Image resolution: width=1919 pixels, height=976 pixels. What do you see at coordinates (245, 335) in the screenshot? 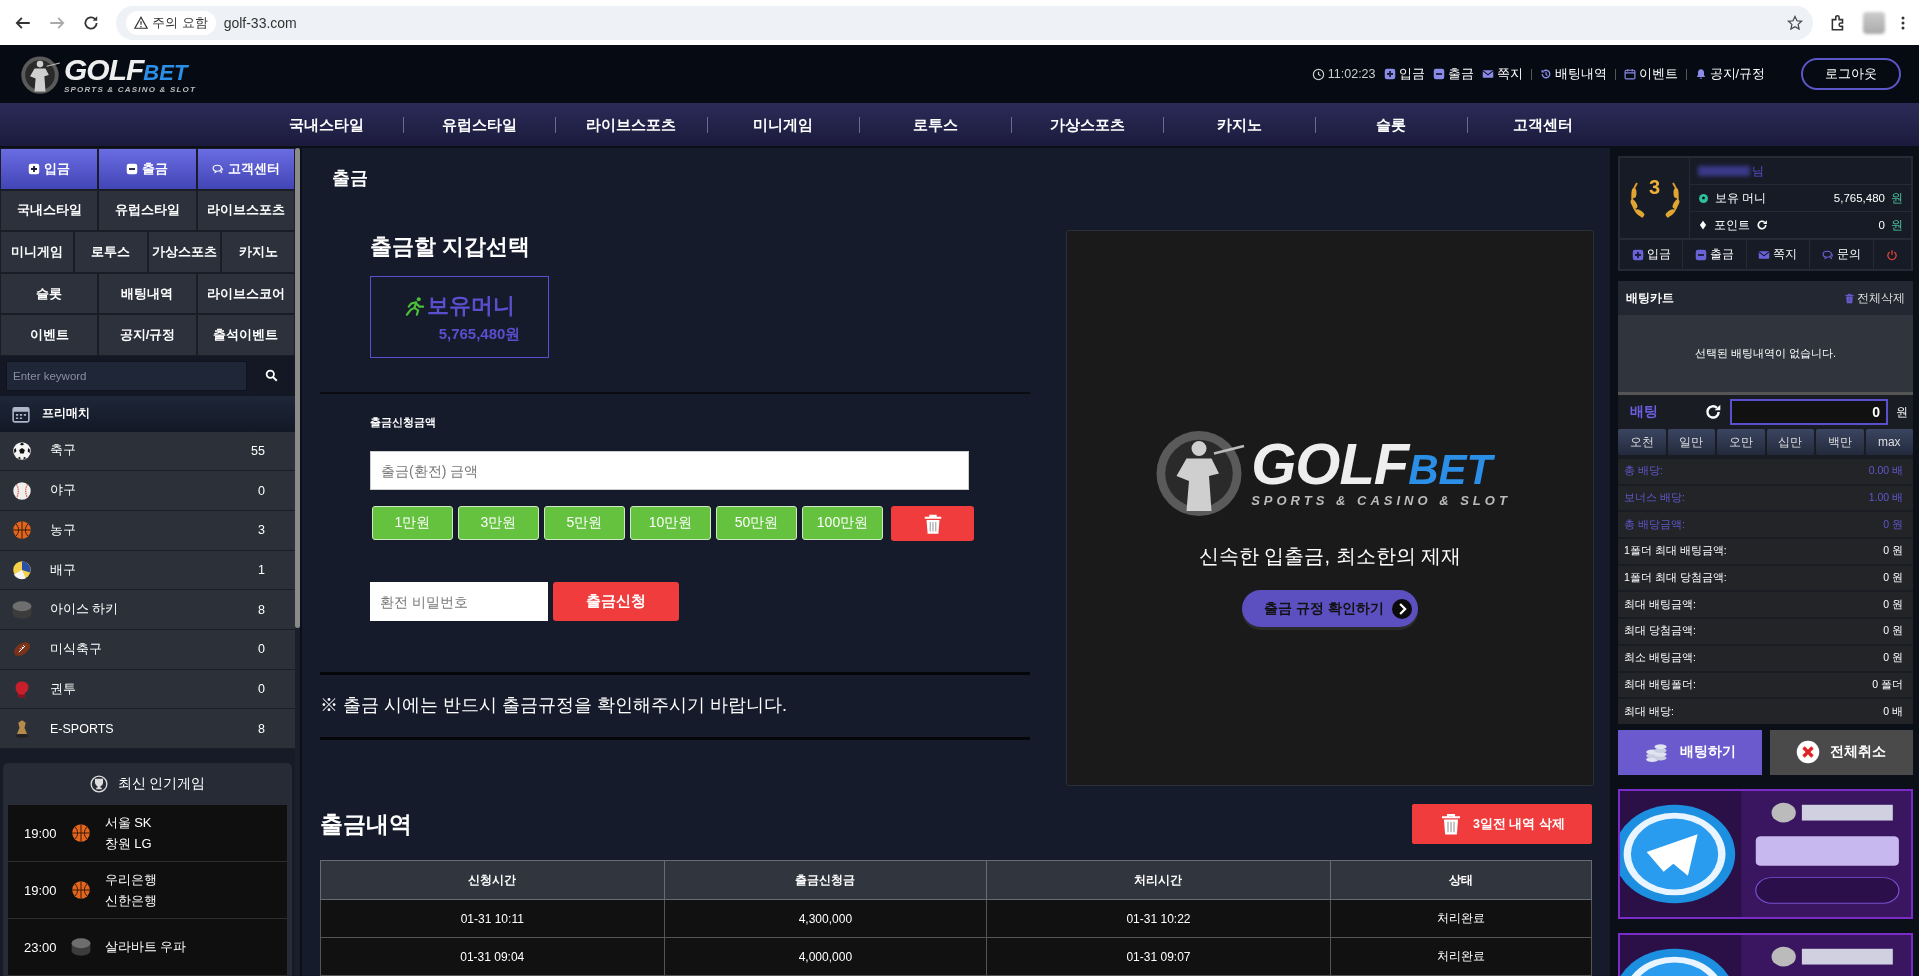
I see `menu-button: 출석이벤트` at bounding box center [245, 335].